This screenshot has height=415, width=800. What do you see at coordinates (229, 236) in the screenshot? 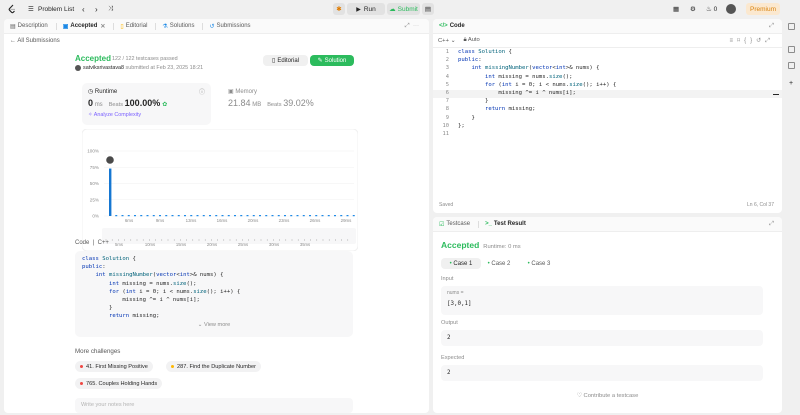
I see `range-overview` at bounding box center [229, 236].